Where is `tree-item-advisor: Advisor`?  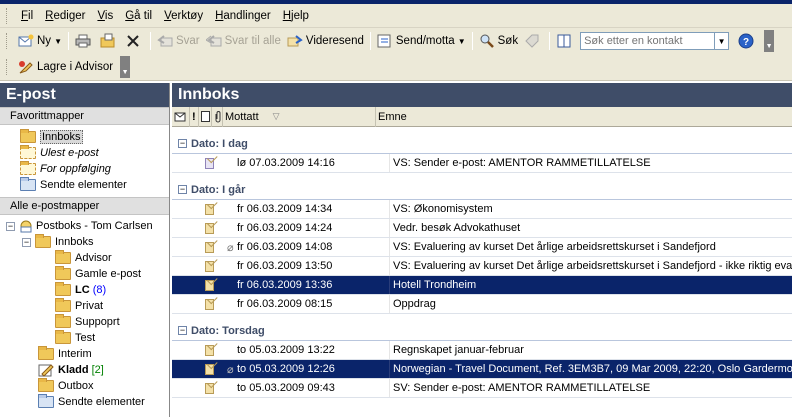 tree-item-advisor: Advisor is located at coordinates (84, 258).